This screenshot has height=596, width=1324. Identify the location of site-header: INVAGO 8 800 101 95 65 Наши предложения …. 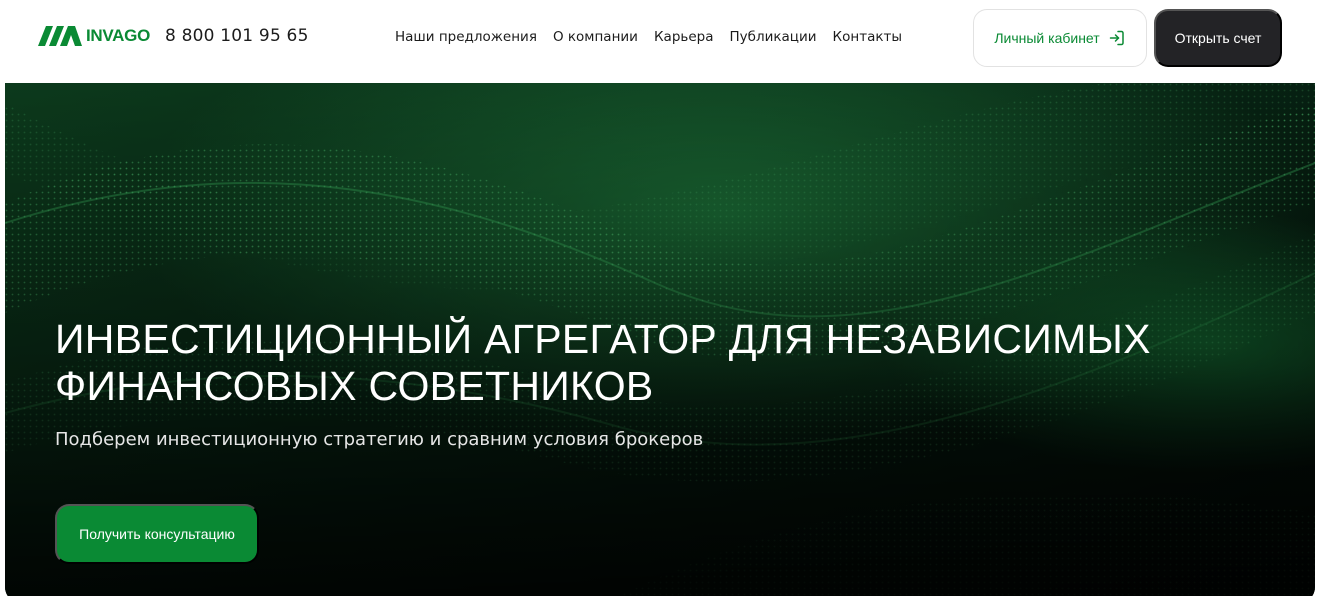
(662, 41).